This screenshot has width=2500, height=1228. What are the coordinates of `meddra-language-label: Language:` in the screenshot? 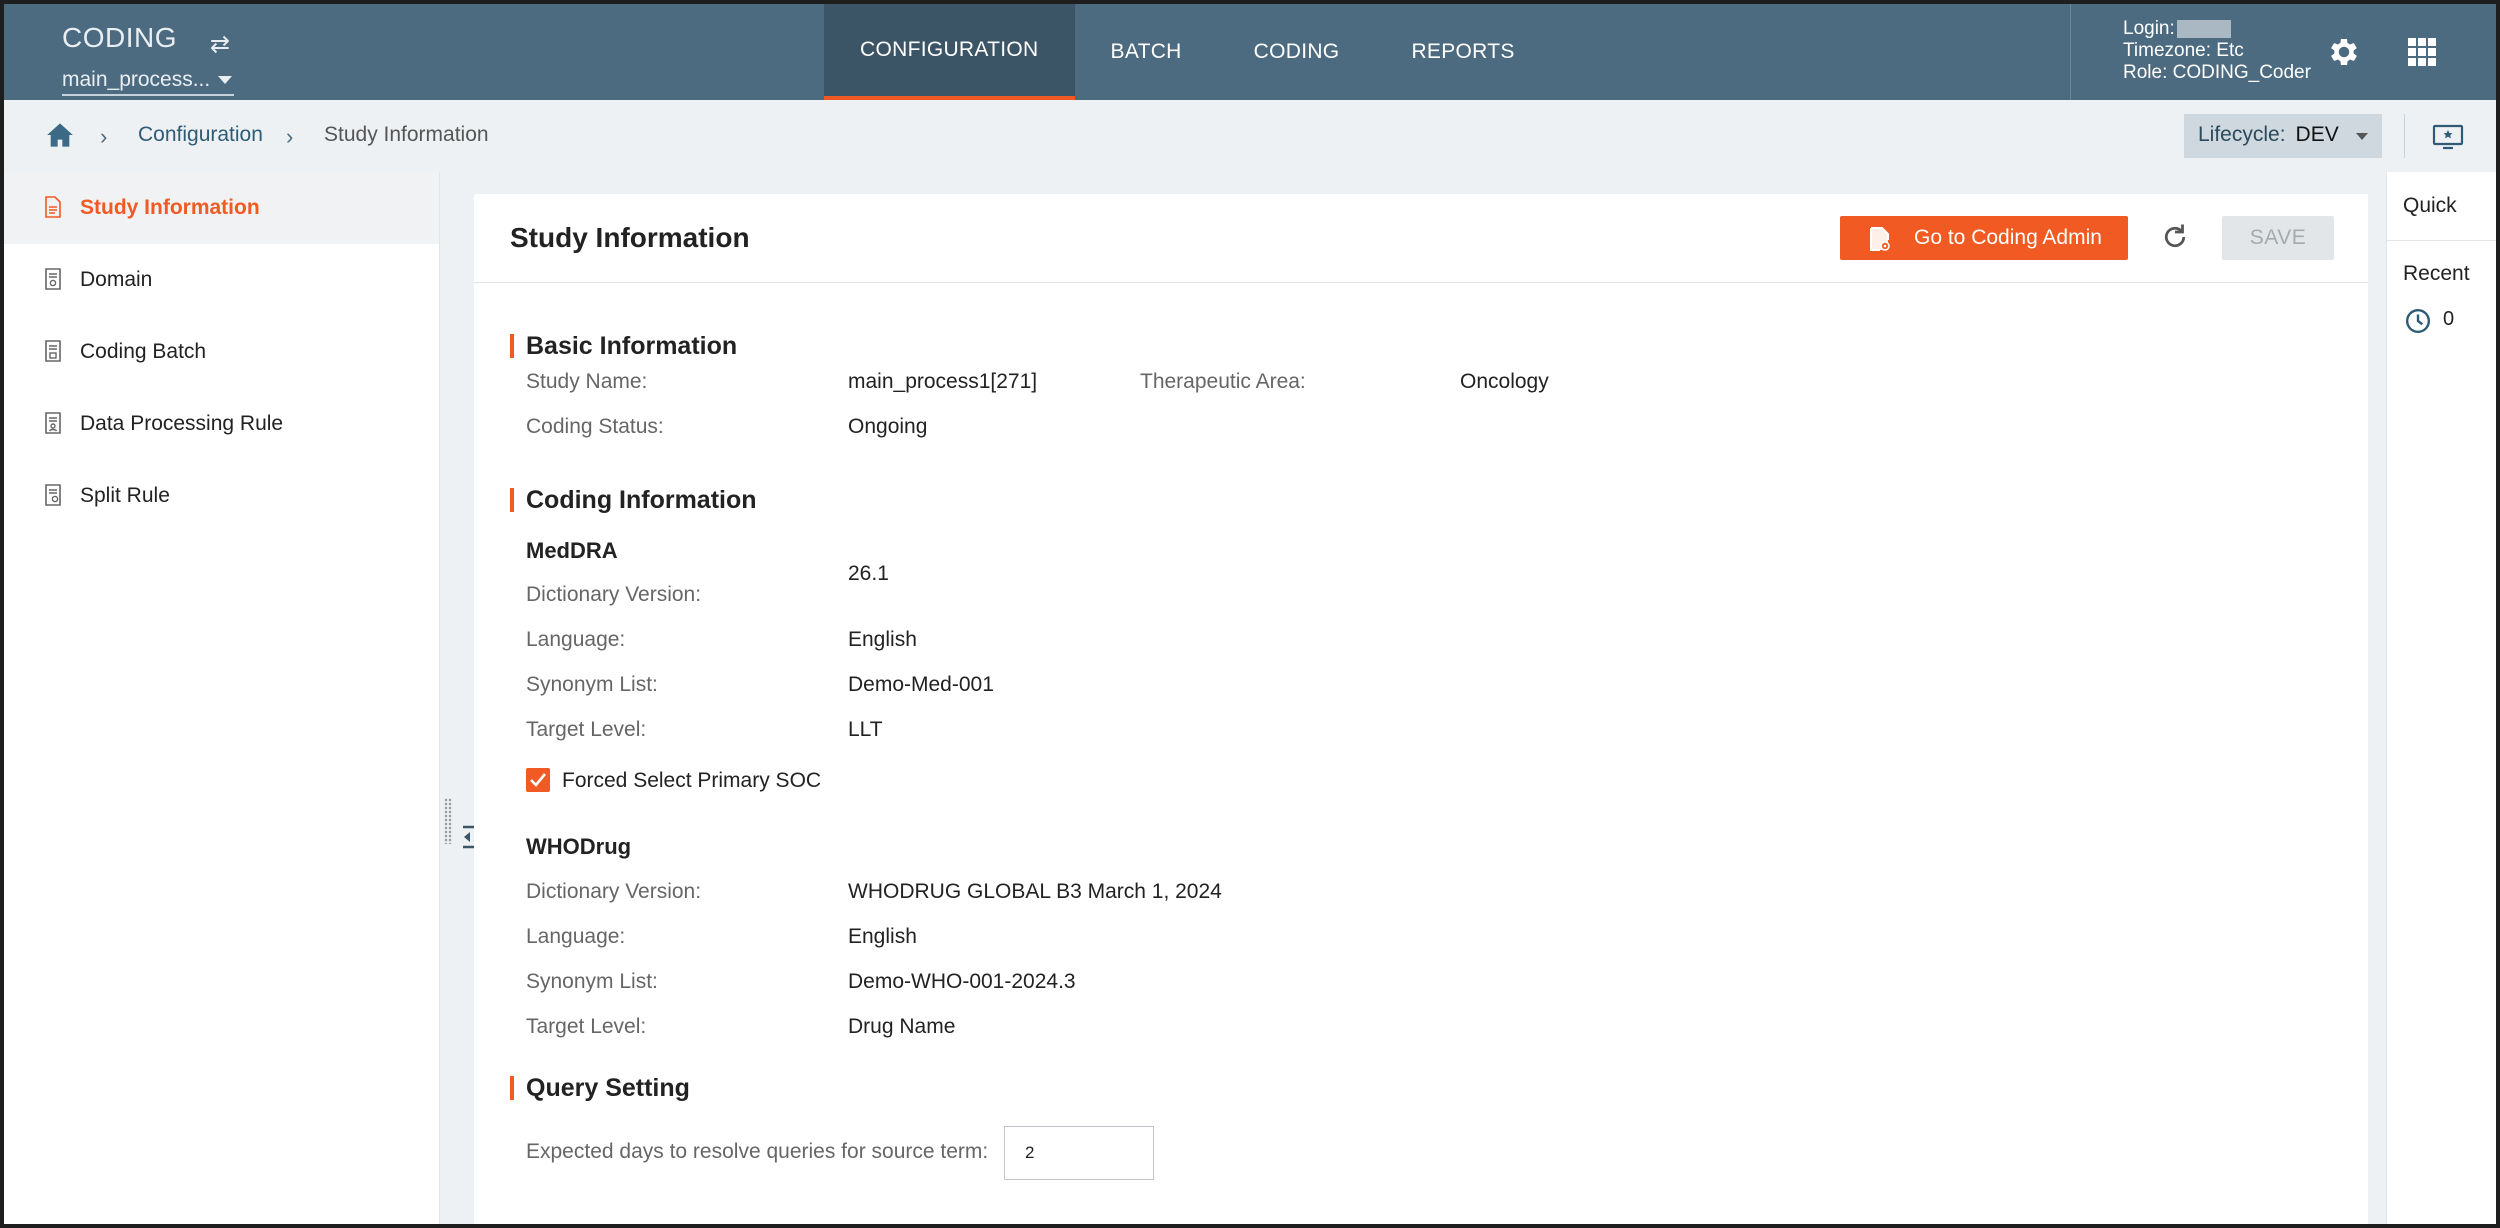 It's located at (576, 639).